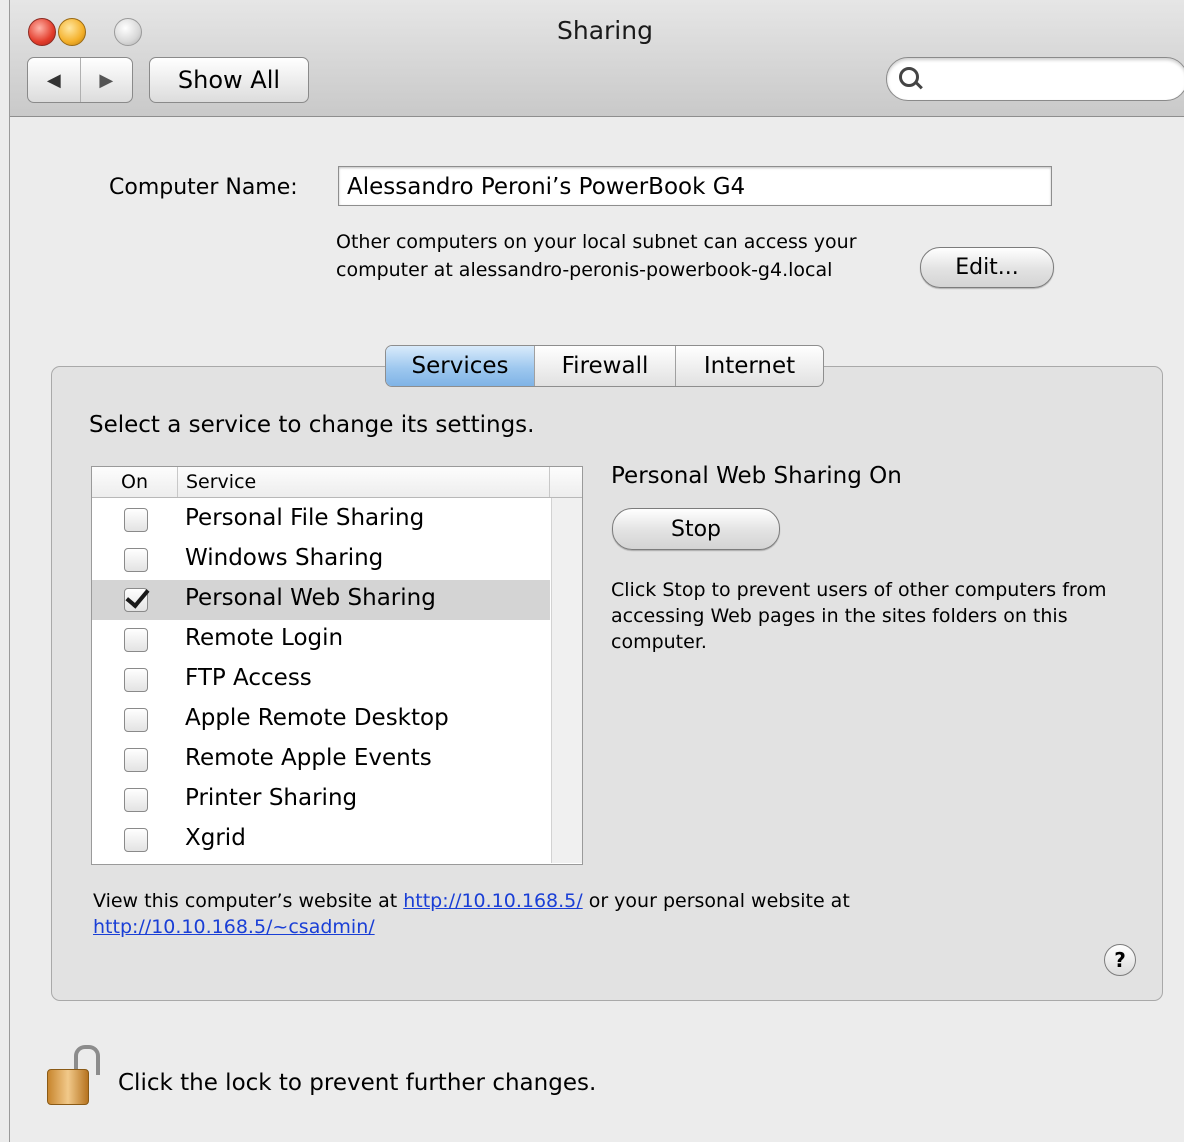 Image resolution: width=1184 pixels, height=1142 pixels. Describe the element at coordinates (605, 30) in the screenshot. I see `window-title: Sharing` at that location.